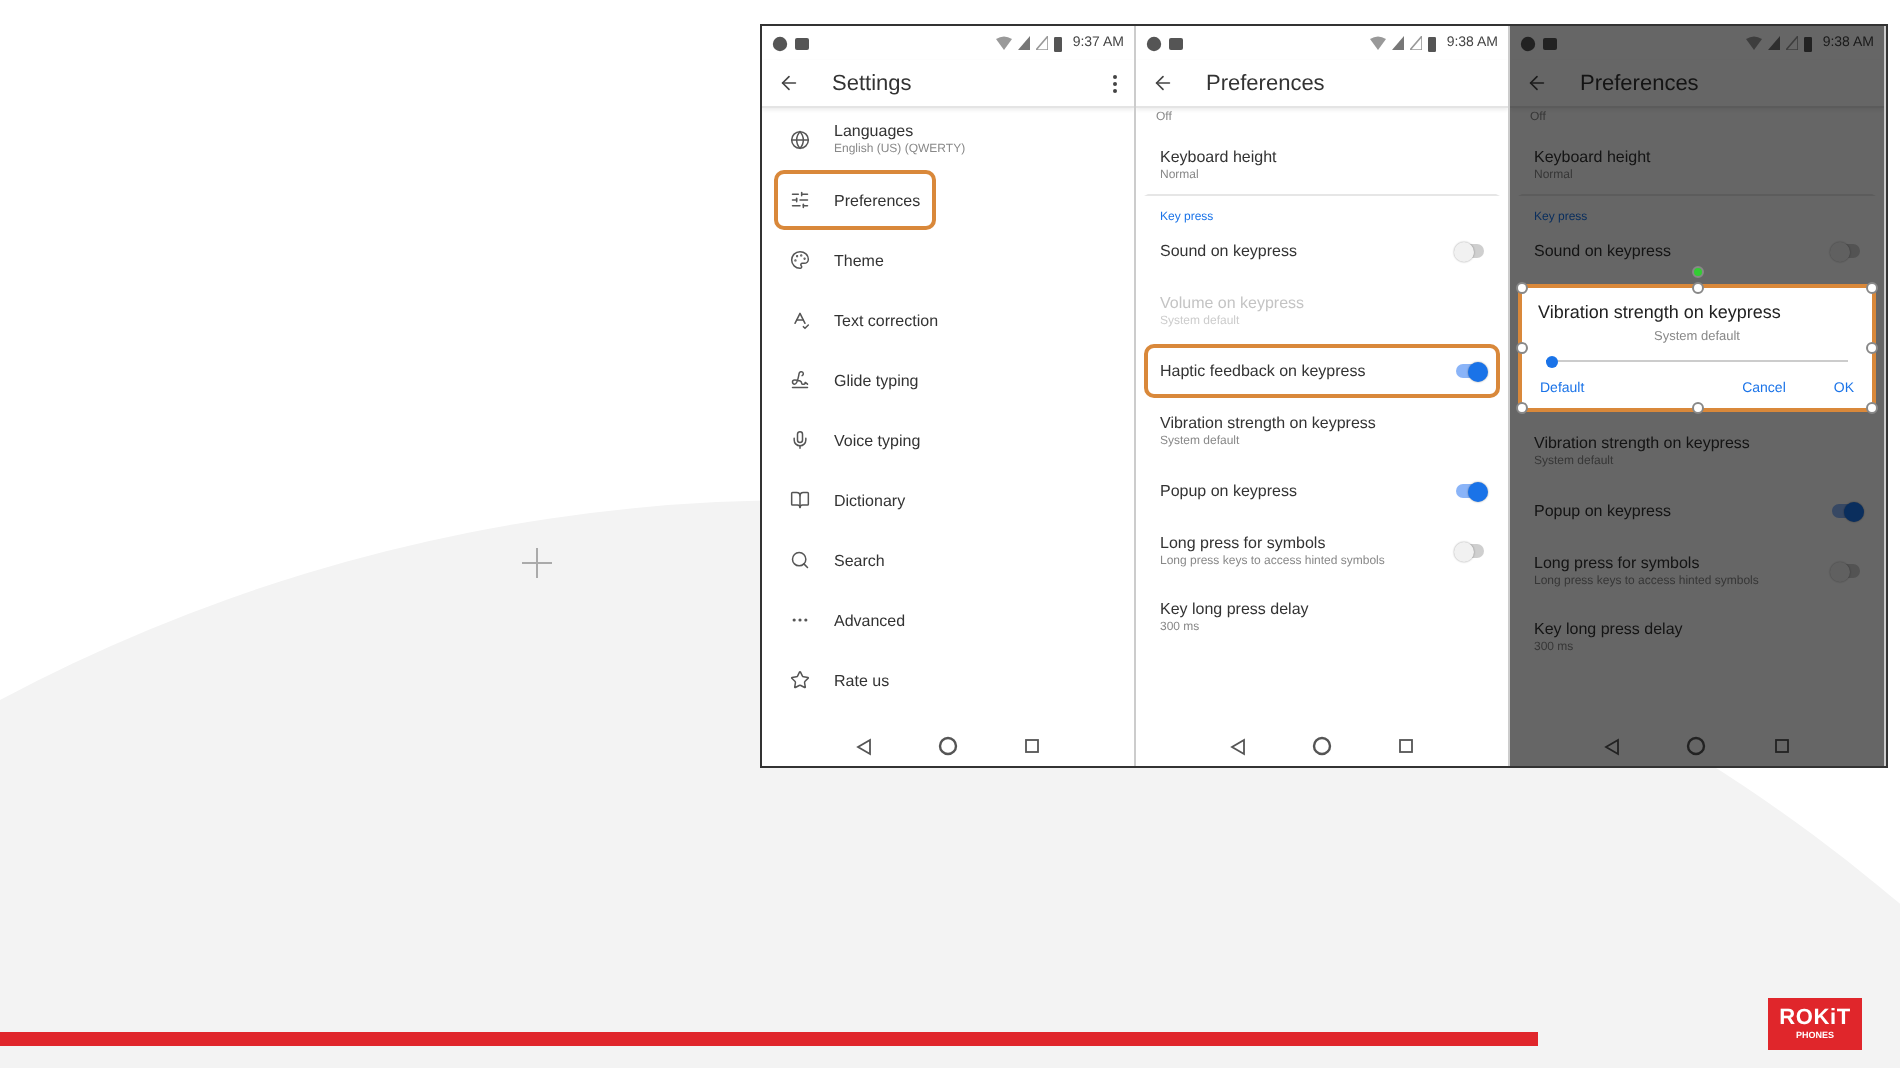 This screenshot has height=1068, width=1900. I want to click on item-label: Languages, so click(875, 131).